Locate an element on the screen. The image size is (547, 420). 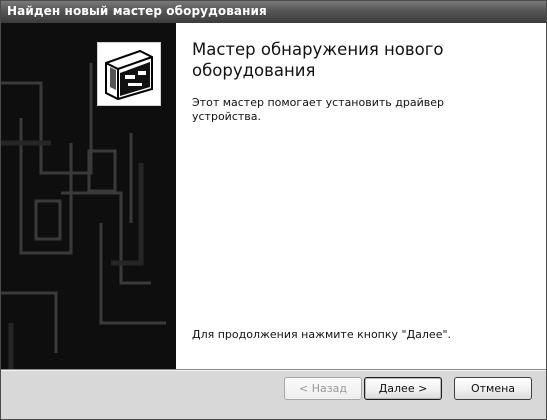
window-title: Найден новый мастер оборудования is located at coordinates (137, 11).